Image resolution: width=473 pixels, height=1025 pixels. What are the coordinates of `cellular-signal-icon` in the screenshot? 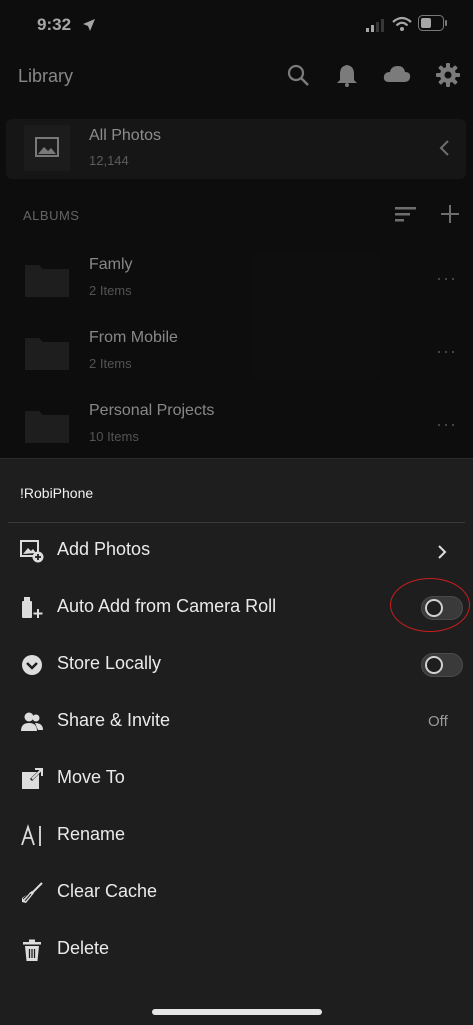 It's located at (375, 25).